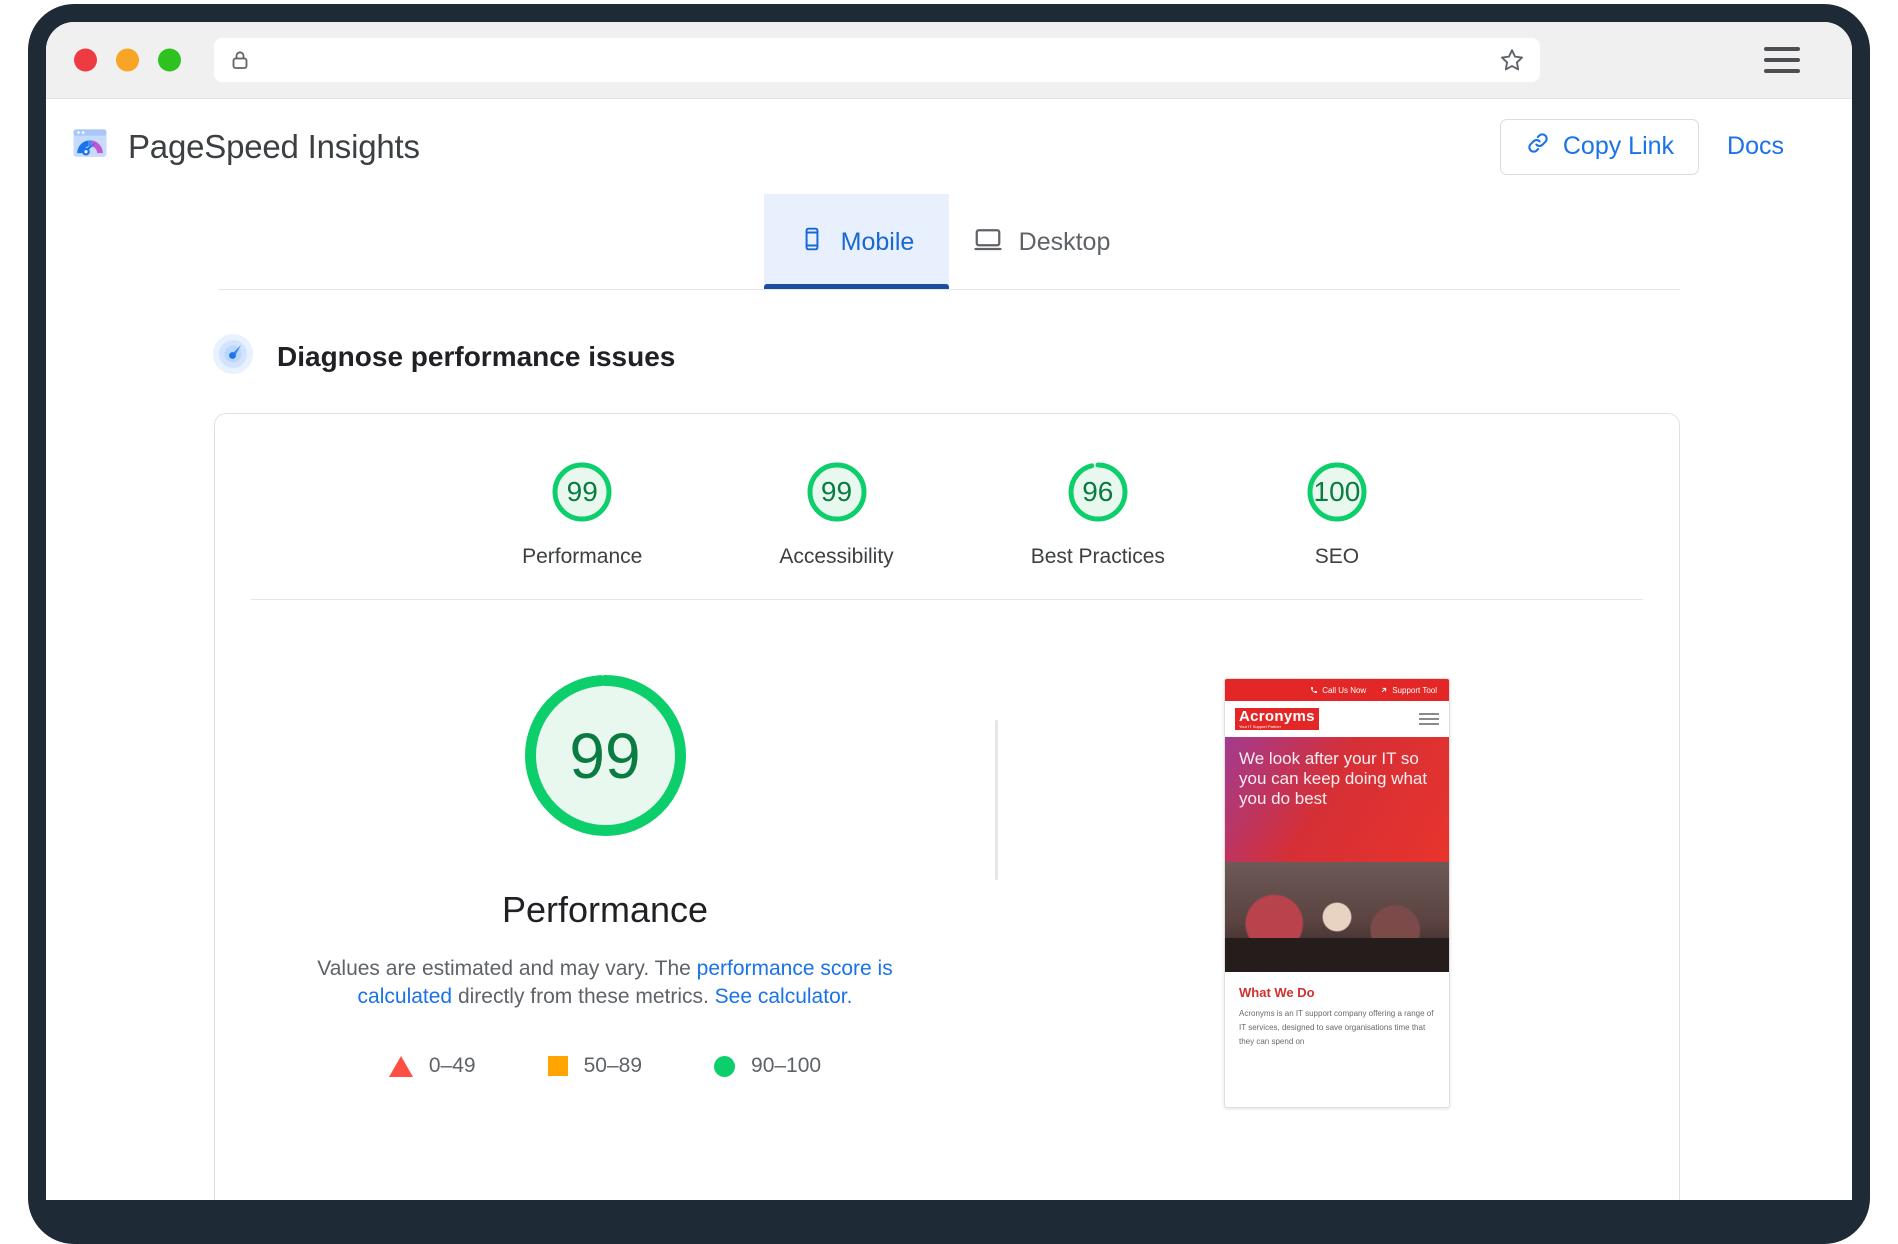 The image size is (1898, 1244). What do you see at coordinates (613, 1066) in the screenshot?
I see `legend-label-mid: 50–89` at bounding box center [613, 1066].